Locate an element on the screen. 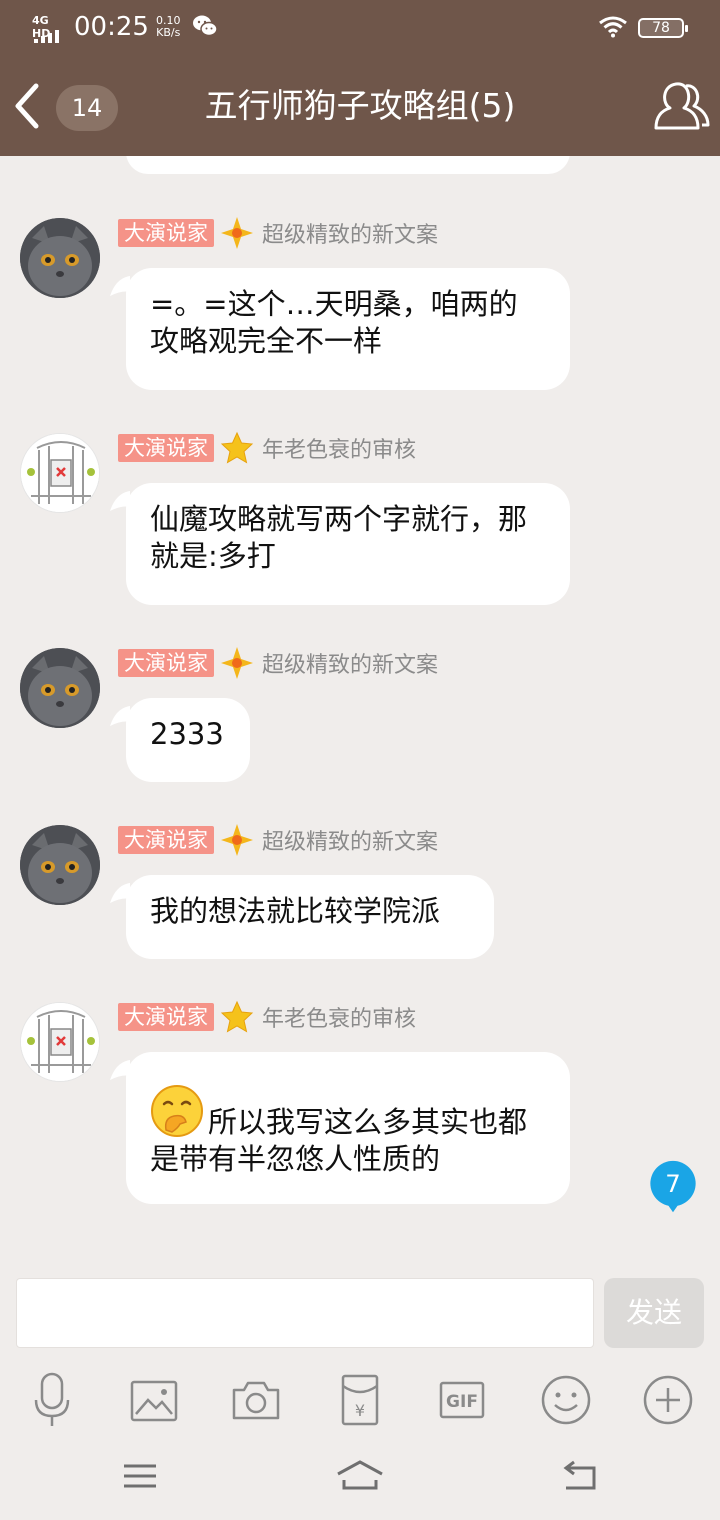  message-input is located at coordinates (305, 1313).